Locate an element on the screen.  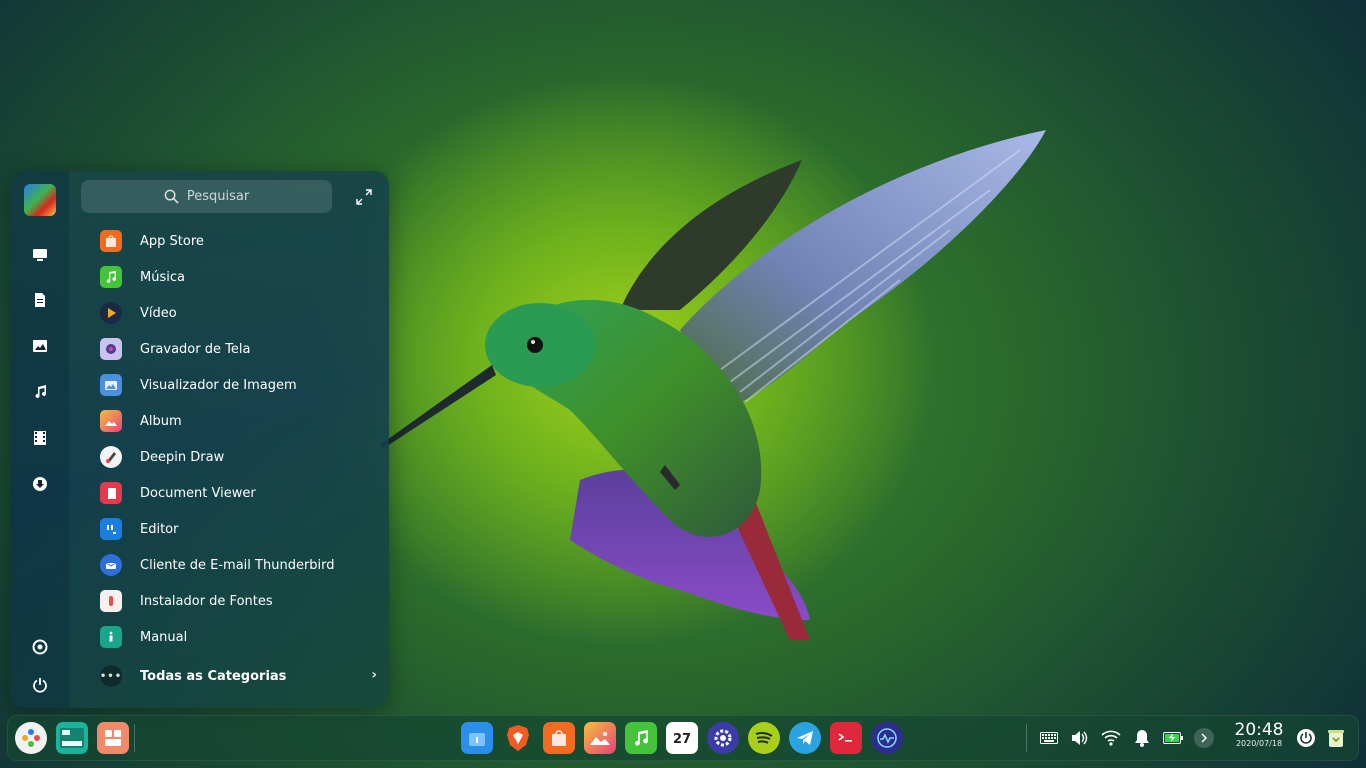
clock: 20:48 2020/07/18 is located at coordinates (1259, 735).